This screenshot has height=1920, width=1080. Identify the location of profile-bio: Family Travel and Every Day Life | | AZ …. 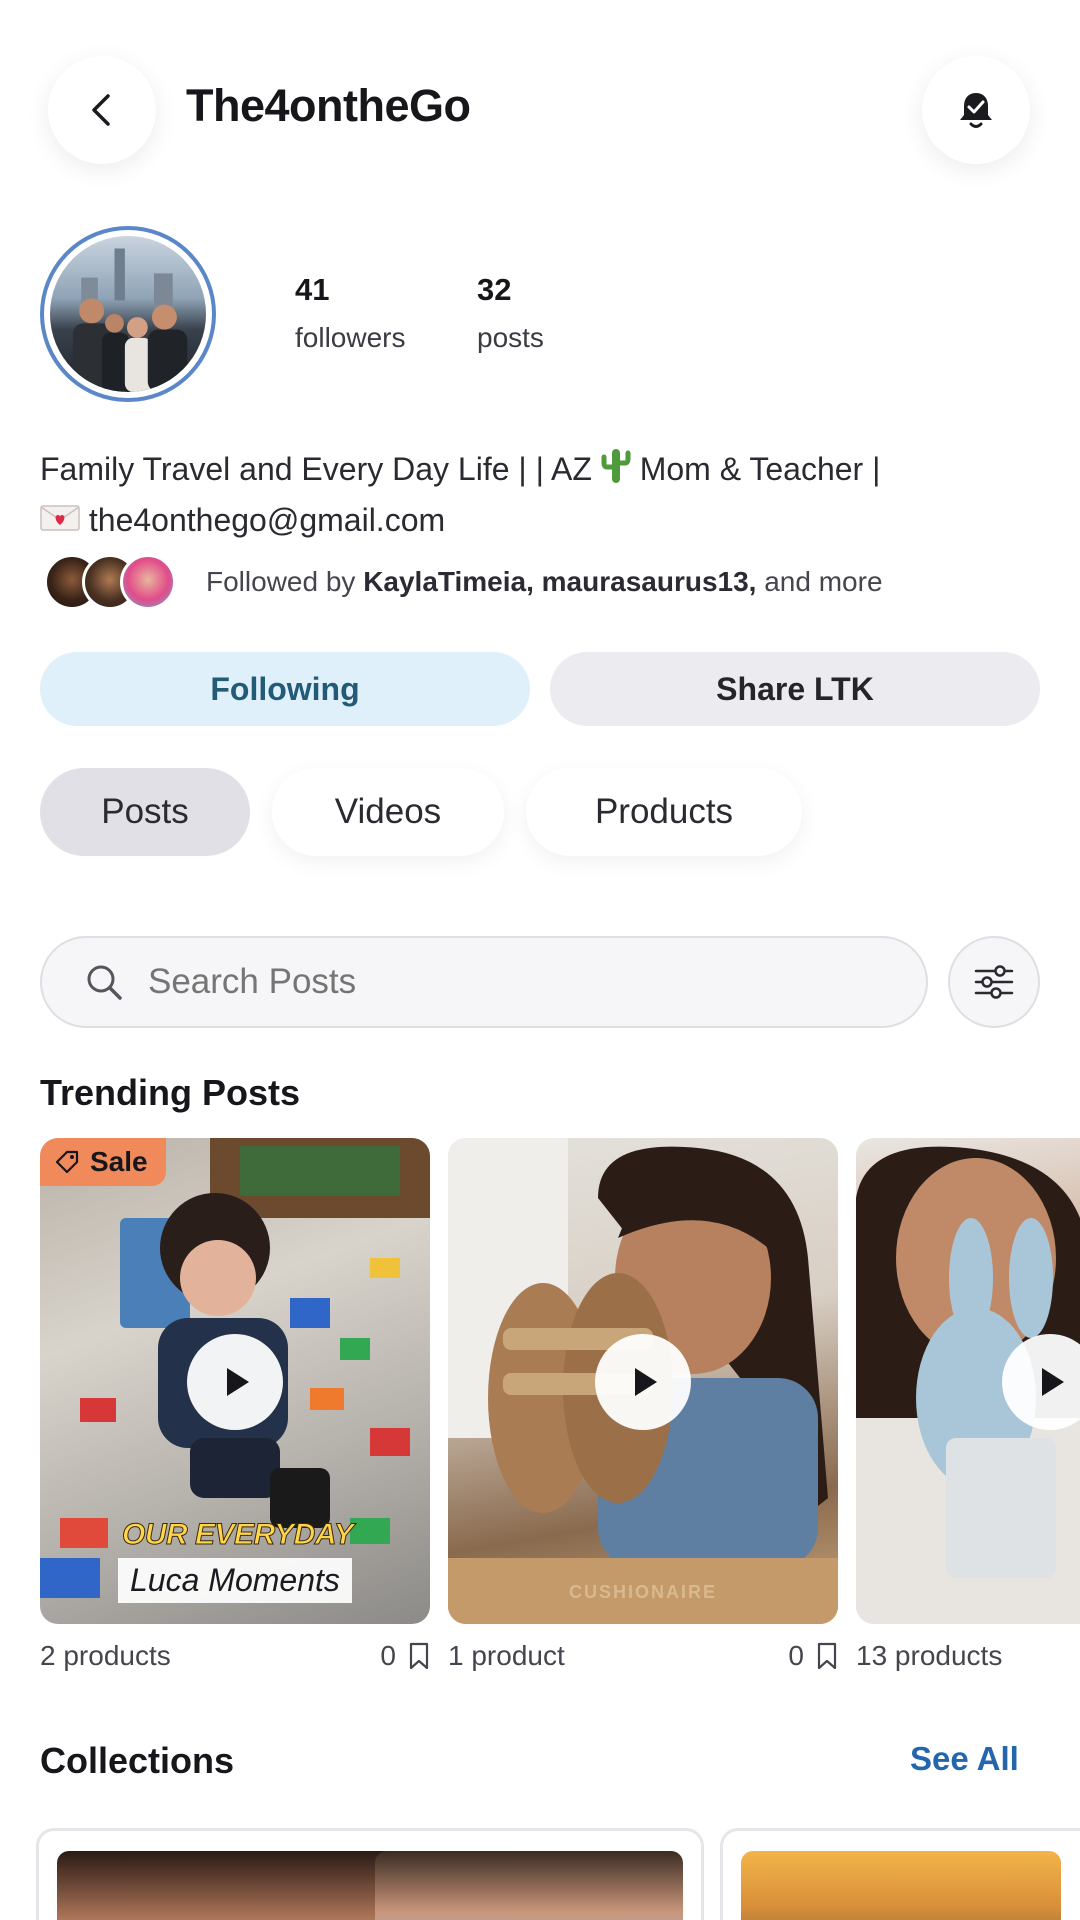
(540, 495).